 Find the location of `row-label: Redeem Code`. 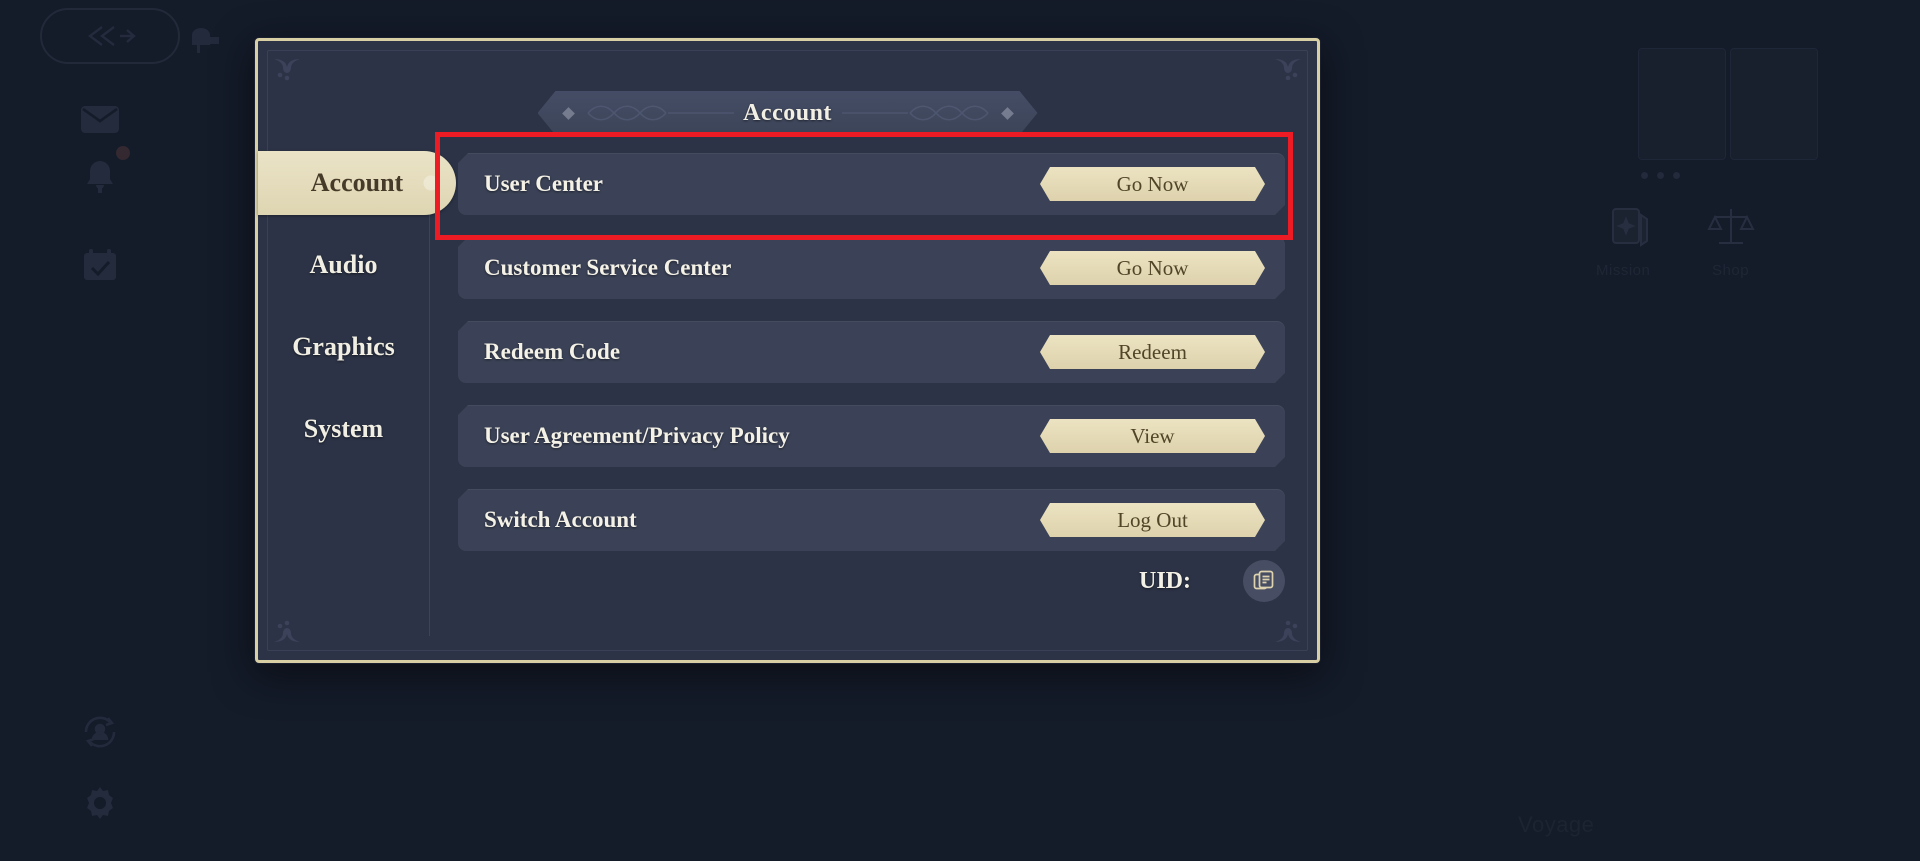

row-label: Redeem Code is located at coordinates (552, 351).